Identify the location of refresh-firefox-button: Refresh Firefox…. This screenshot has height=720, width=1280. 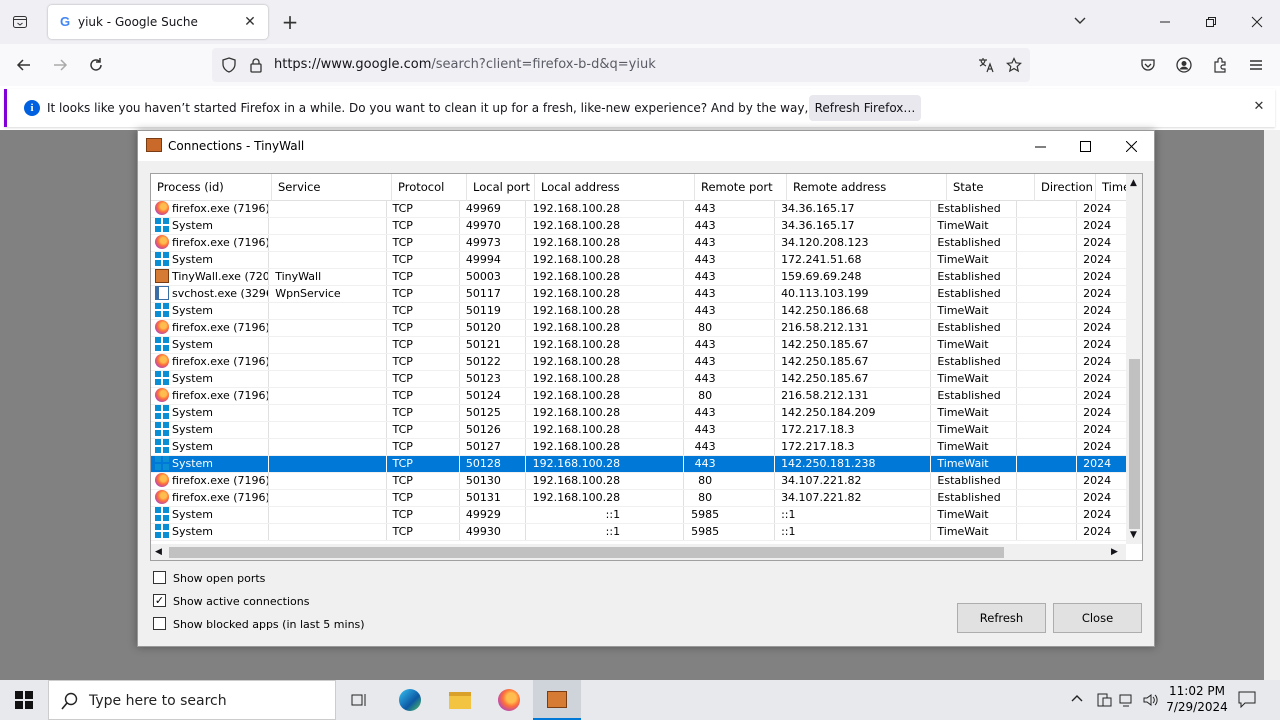
(865, 108).